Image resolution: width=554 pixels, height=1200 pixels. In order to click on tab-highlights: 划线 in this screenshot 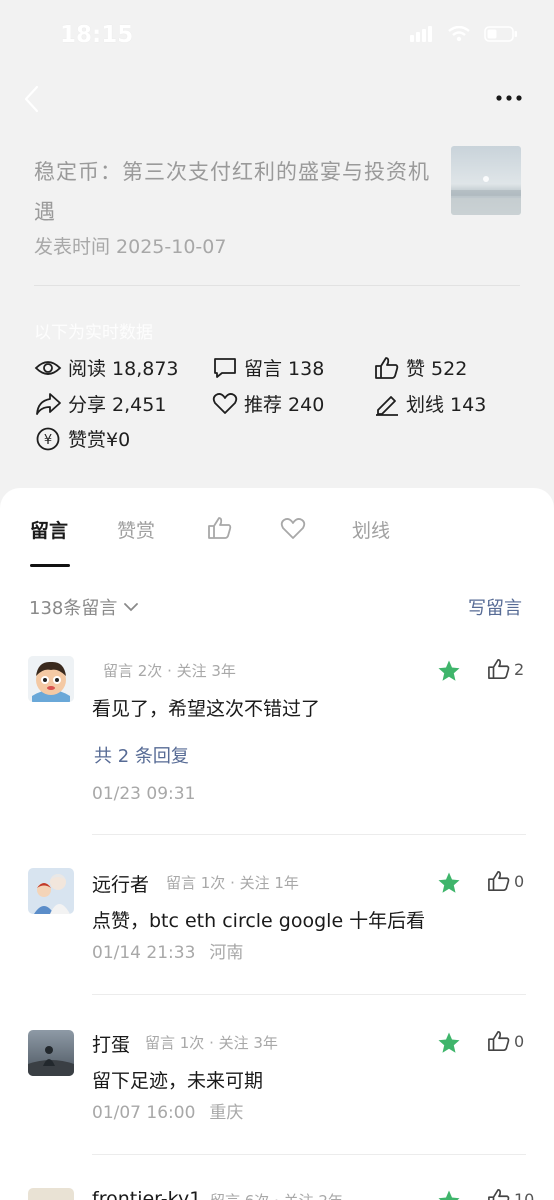, I will do `click(371, 529)`.